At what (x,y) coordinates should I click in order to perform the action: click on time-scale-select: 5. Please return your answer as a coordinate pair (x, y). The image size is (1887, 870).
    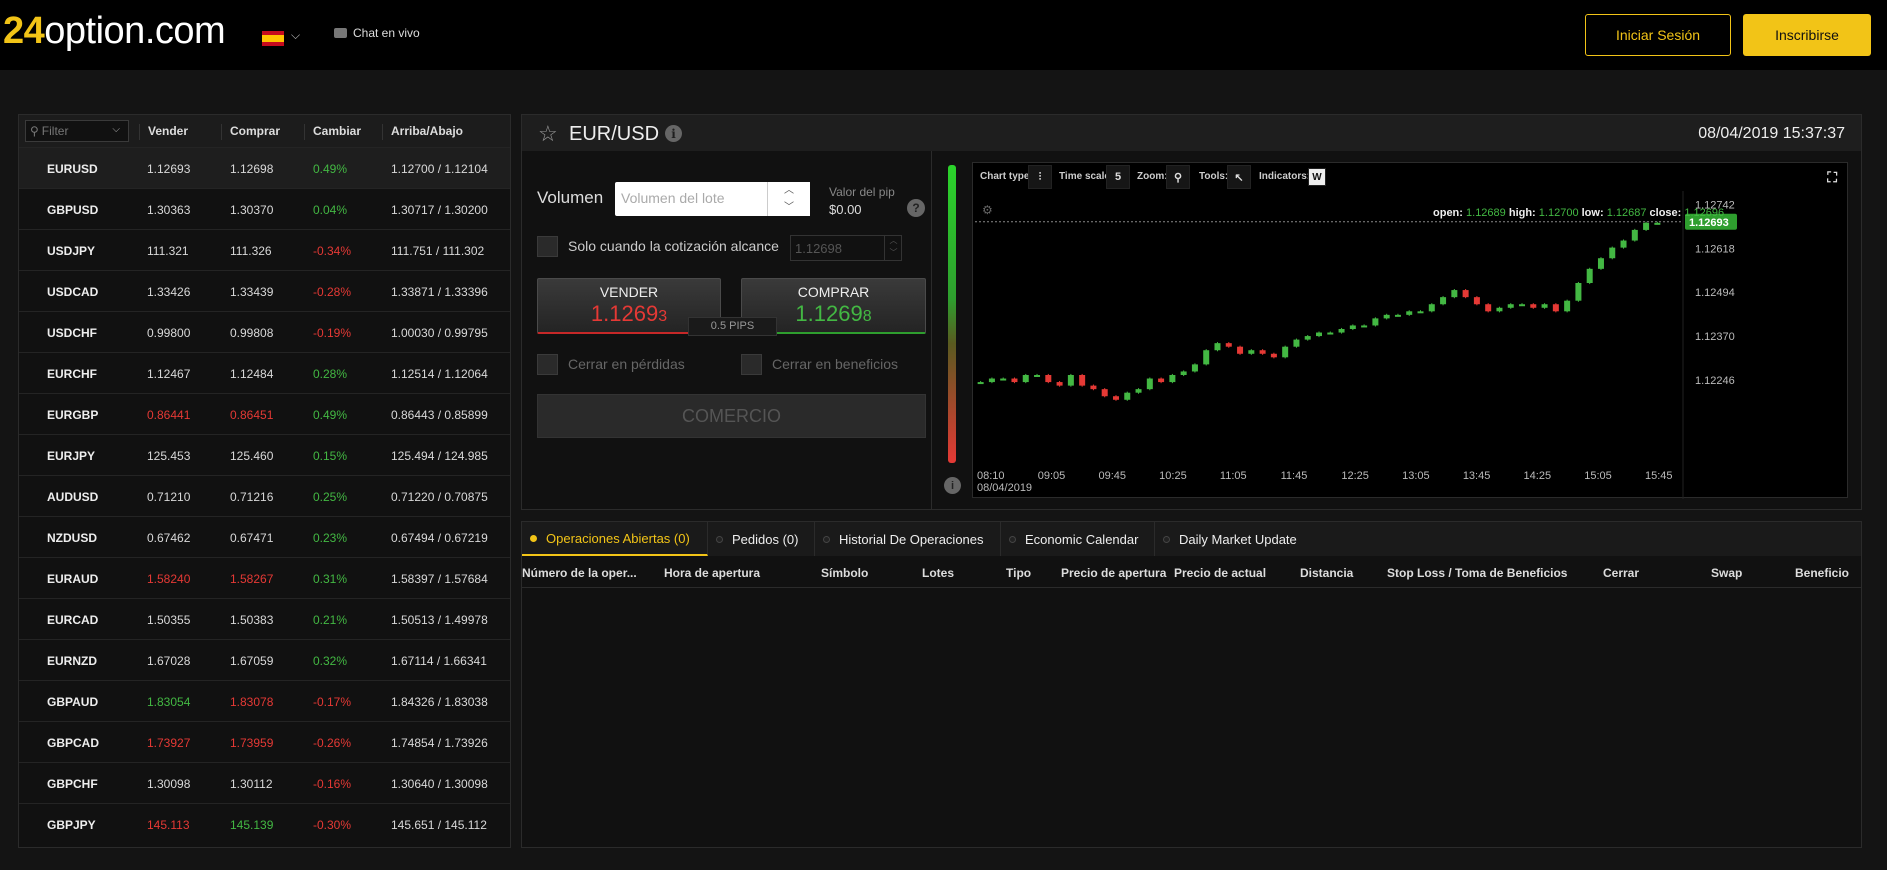
    Looking at the image, I should click on (1118, 177).